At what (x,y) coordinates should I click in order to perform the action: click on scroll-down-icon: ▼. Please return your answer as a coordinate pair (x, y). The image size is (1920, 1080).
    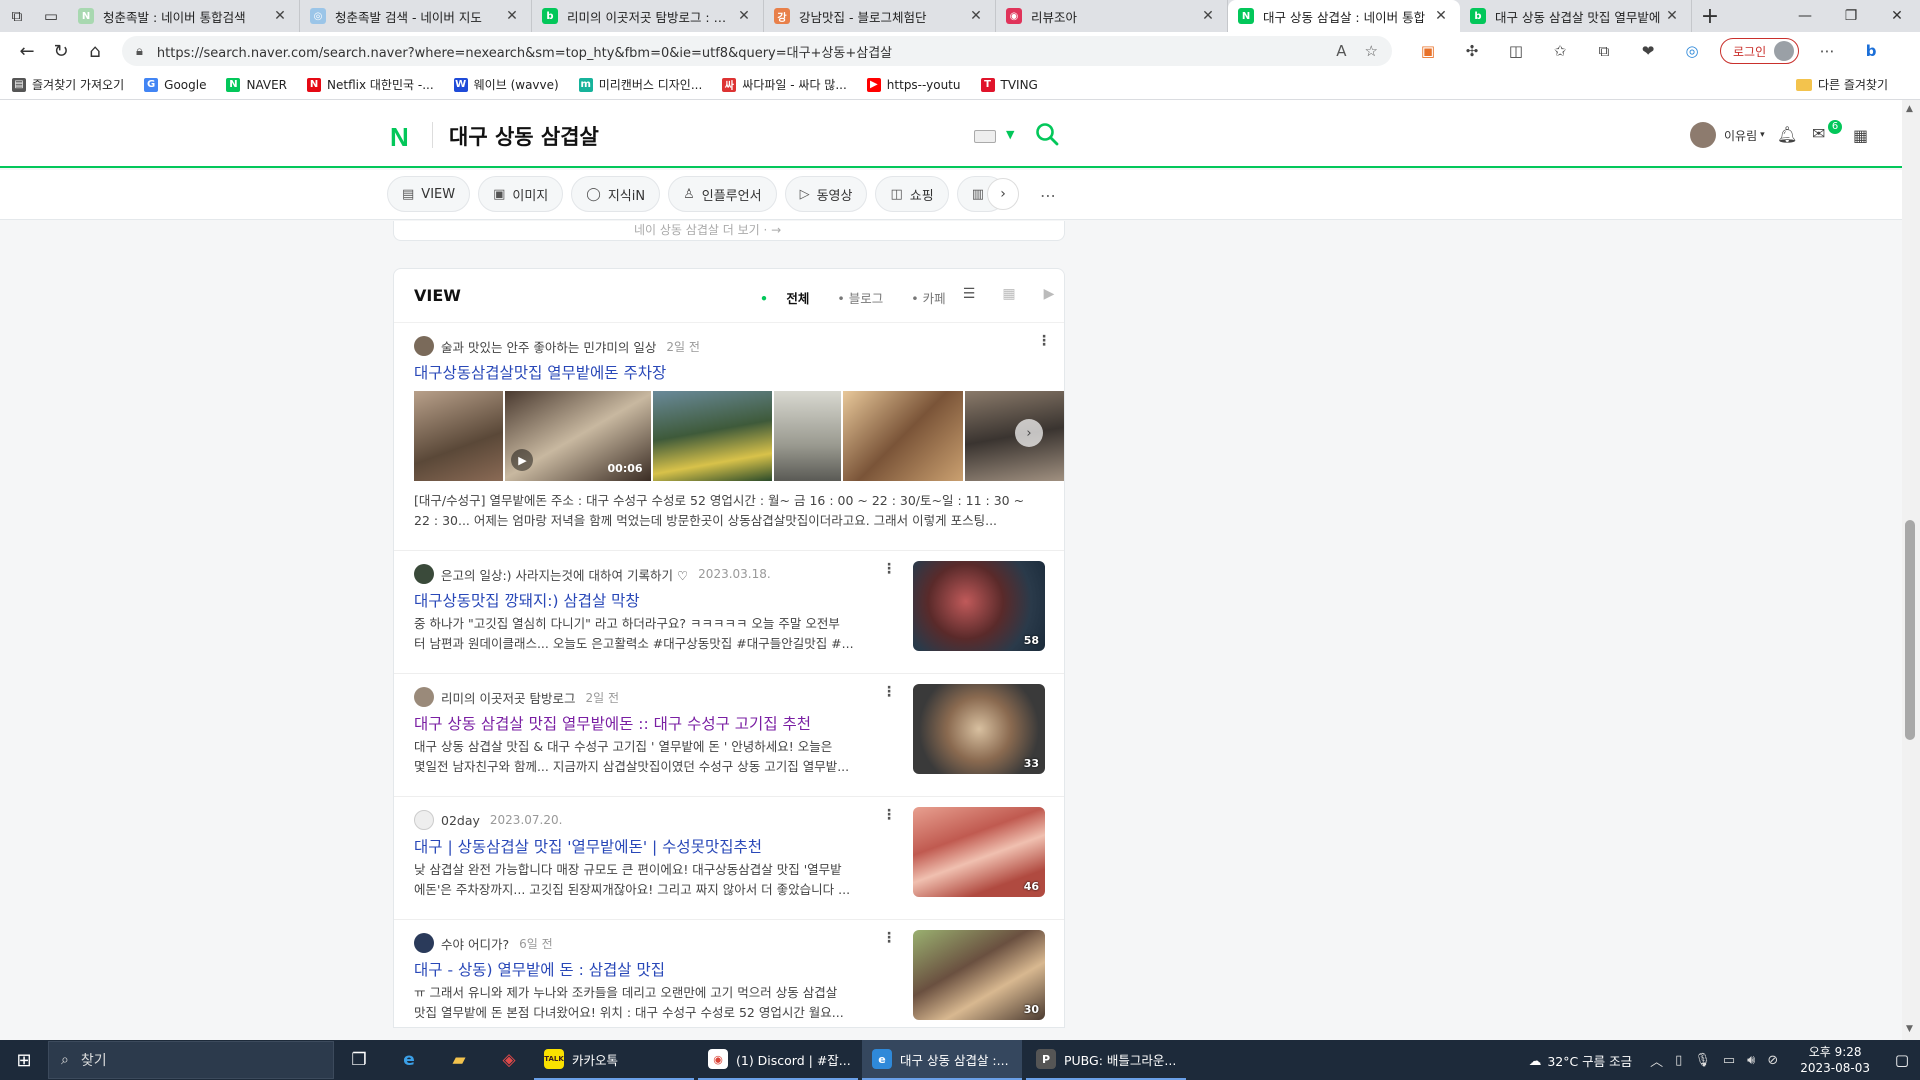
    Looking at the image, I should click on (1909, 1029).